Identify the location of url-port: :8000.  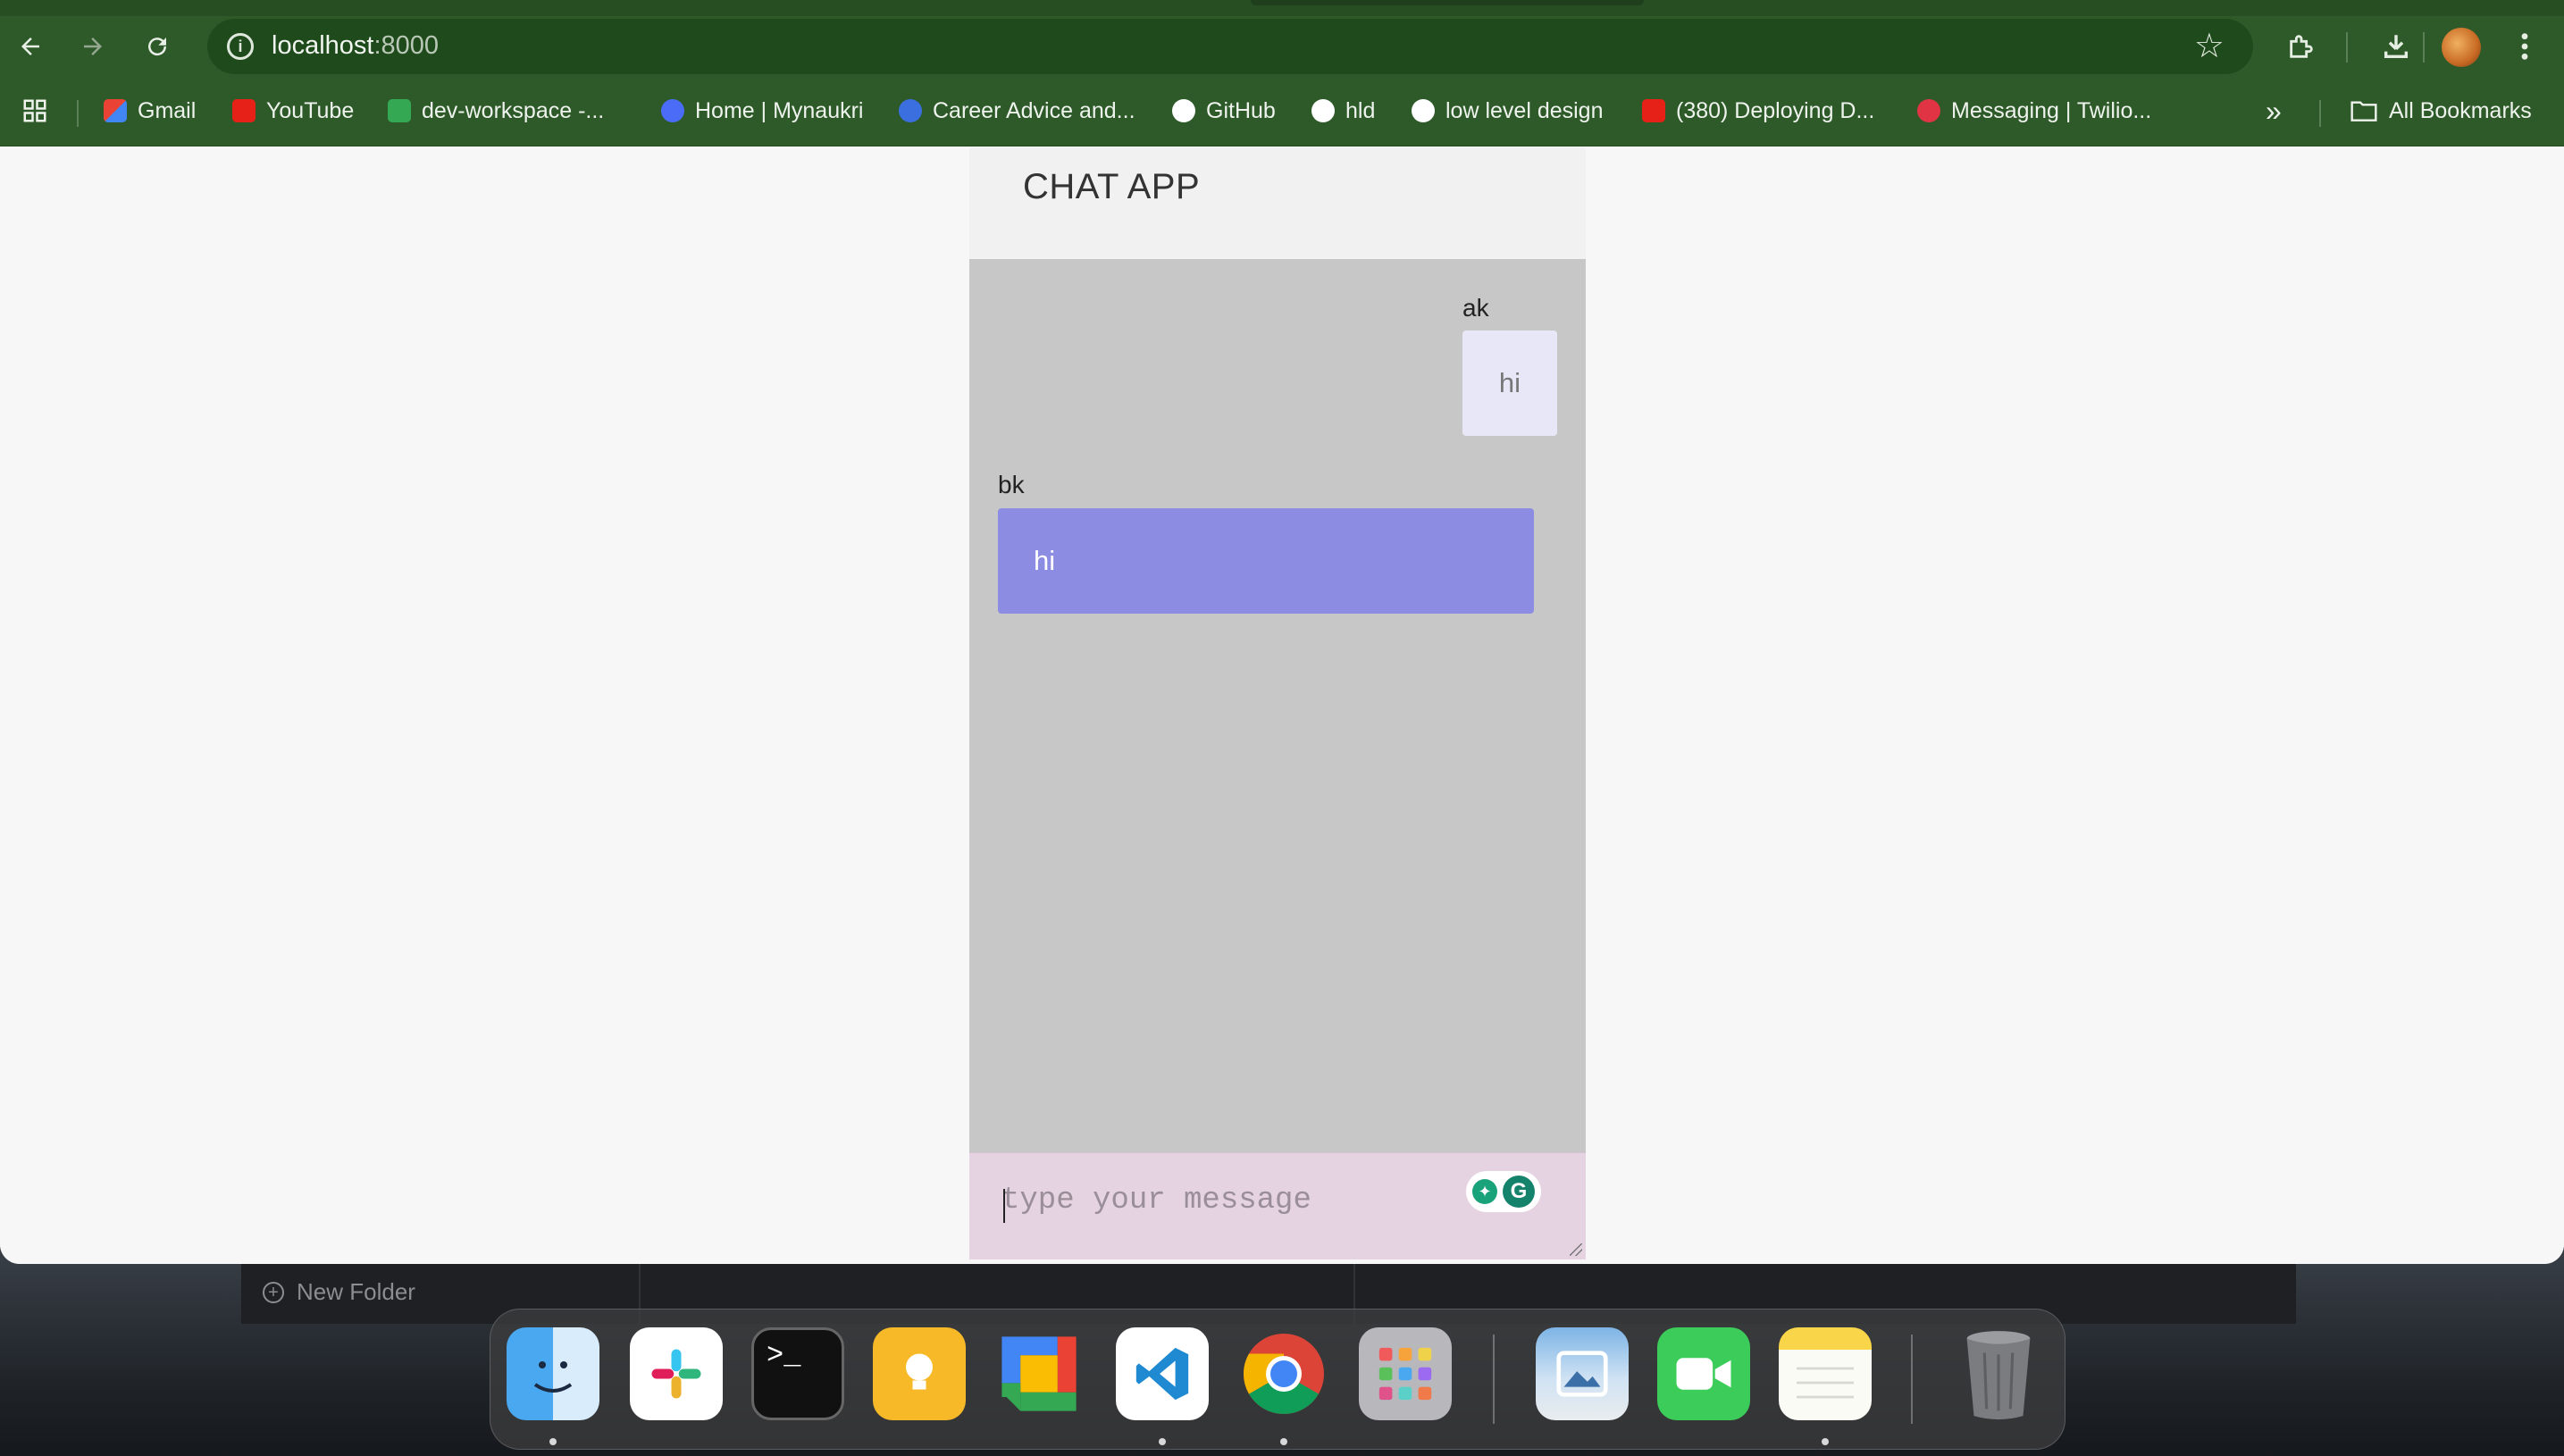
(406, 45).